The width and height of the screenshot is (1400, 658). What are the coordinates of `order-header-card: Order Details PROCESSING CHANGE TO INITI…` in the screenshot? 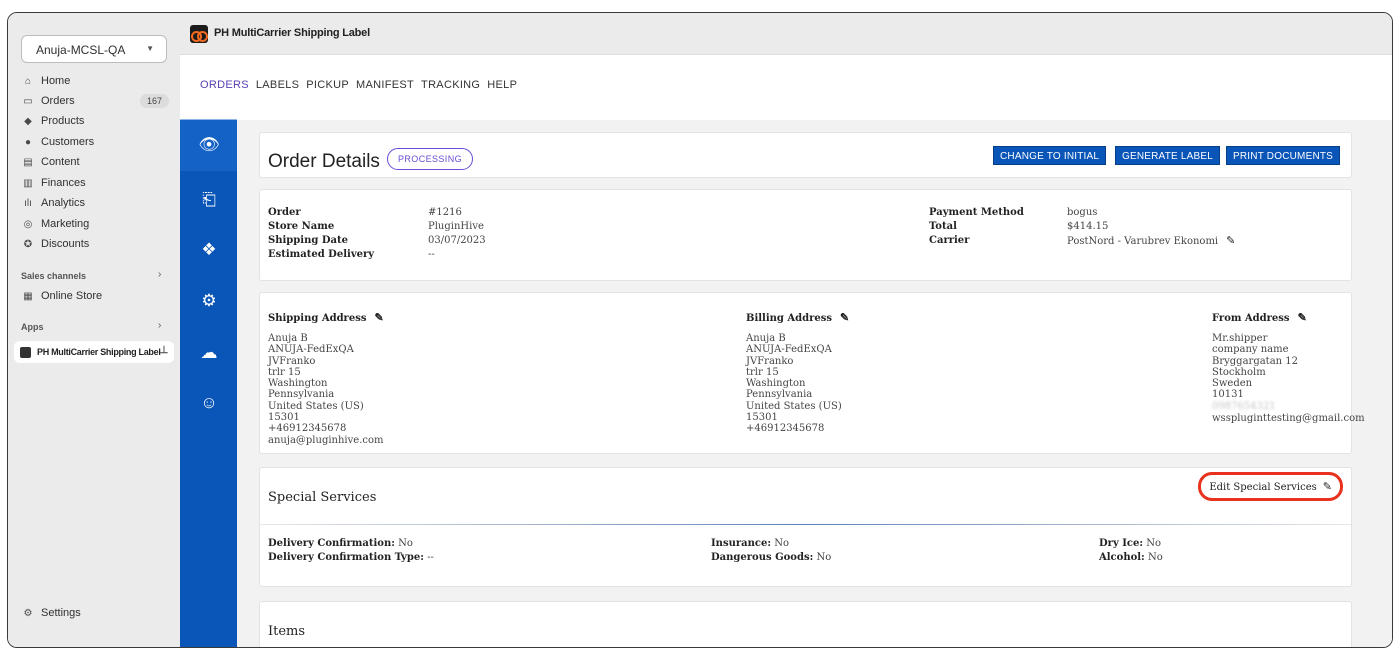 It's located at (805, 155).